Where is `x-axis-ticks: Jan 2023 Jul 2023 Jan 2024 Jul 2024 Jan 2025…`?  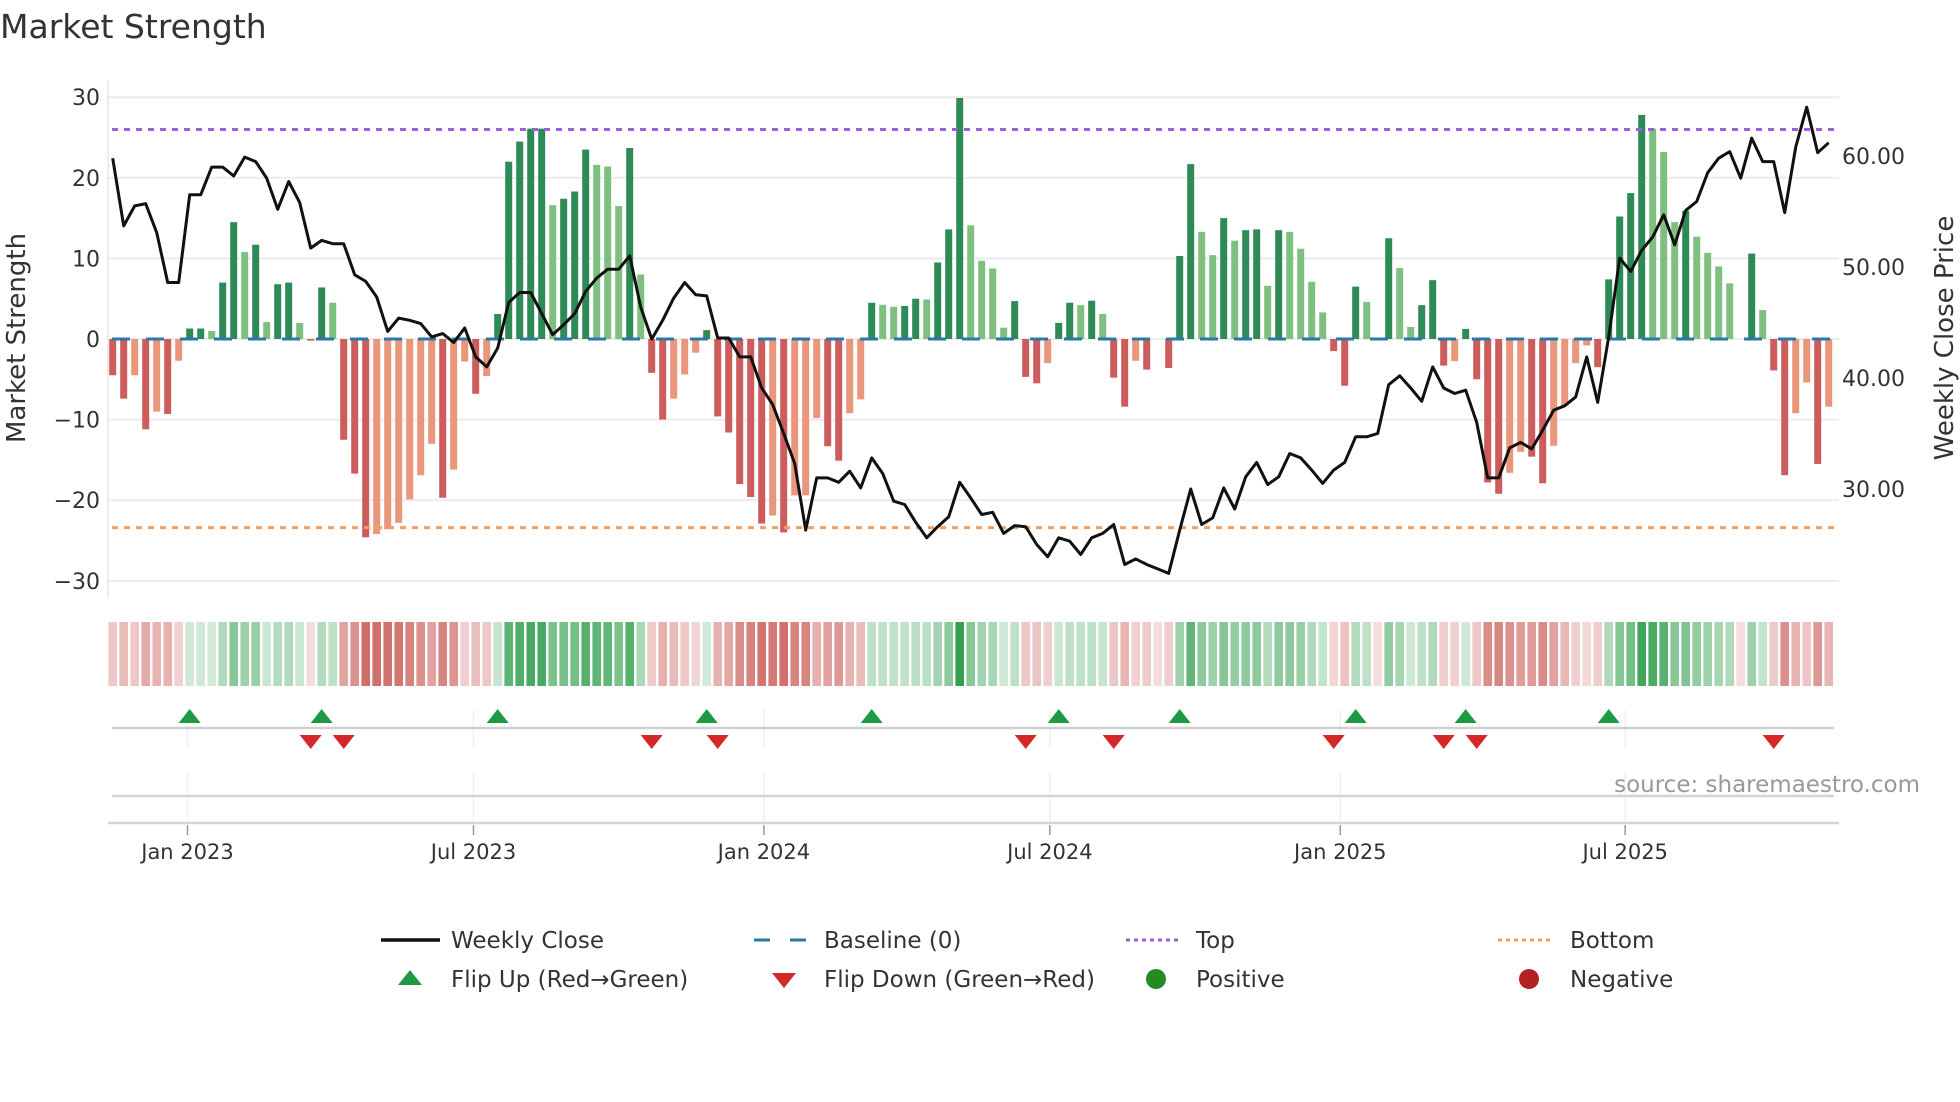
x-axis-ticks: Jan 2023 Jul 2023 Jan 2024 Jul 2024 Jan 2025… is located at coordinates (903, 844).